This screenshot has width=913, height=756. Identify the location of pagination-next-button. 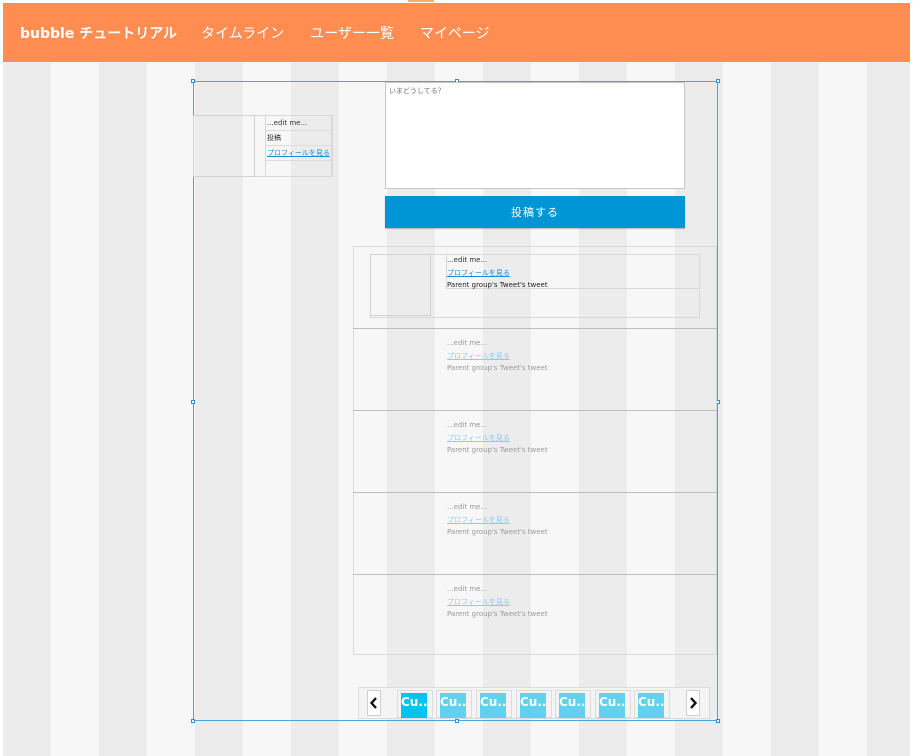
(693, 703).